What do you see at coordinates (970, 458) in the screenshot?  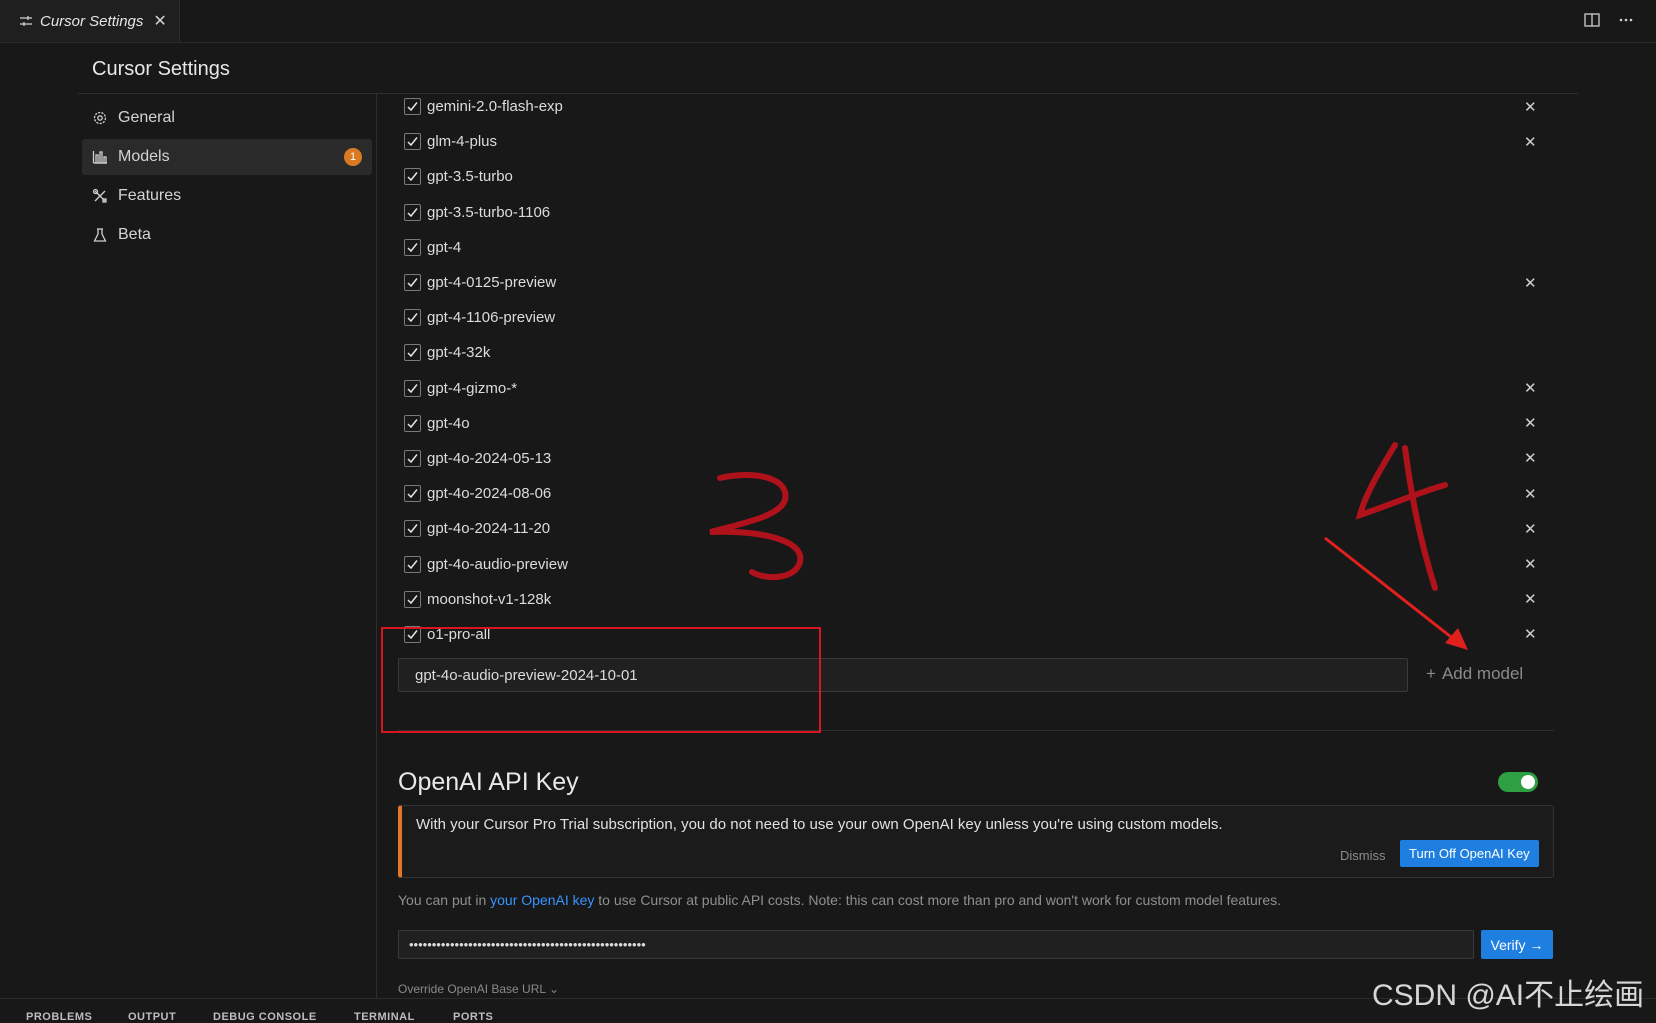 I see `model-row: gpt-4o-2024-05-13 ✕` at bounding box center [970, 458].